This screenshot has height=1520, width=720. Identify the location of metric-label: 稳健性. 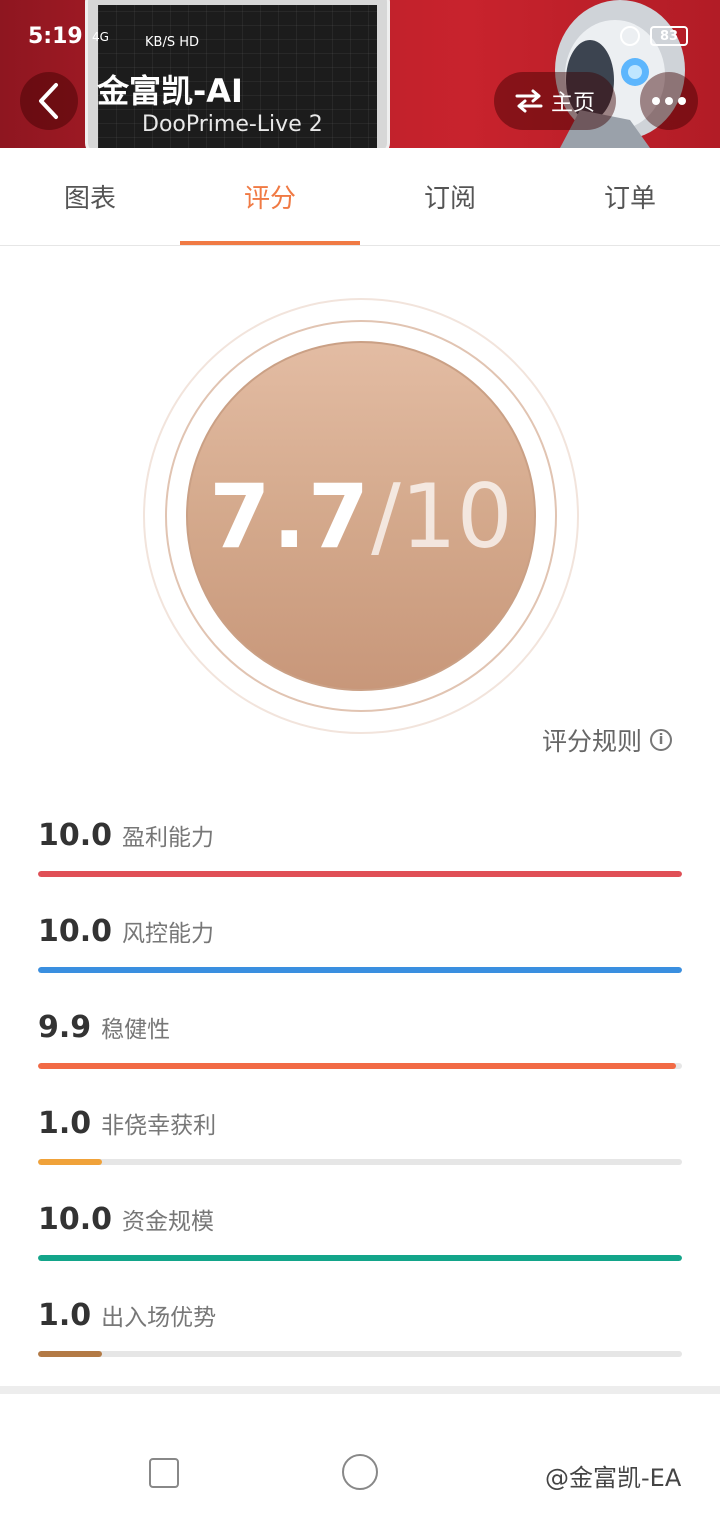
(136, 1030).